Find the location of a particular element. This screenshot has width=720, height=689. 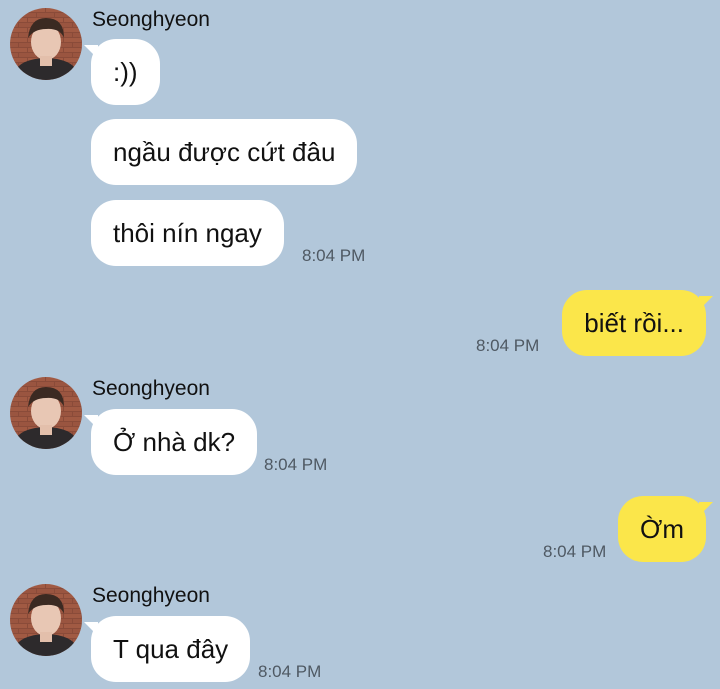

message-bubble: Ở nhà dk? is located at coordinates (170, 442).